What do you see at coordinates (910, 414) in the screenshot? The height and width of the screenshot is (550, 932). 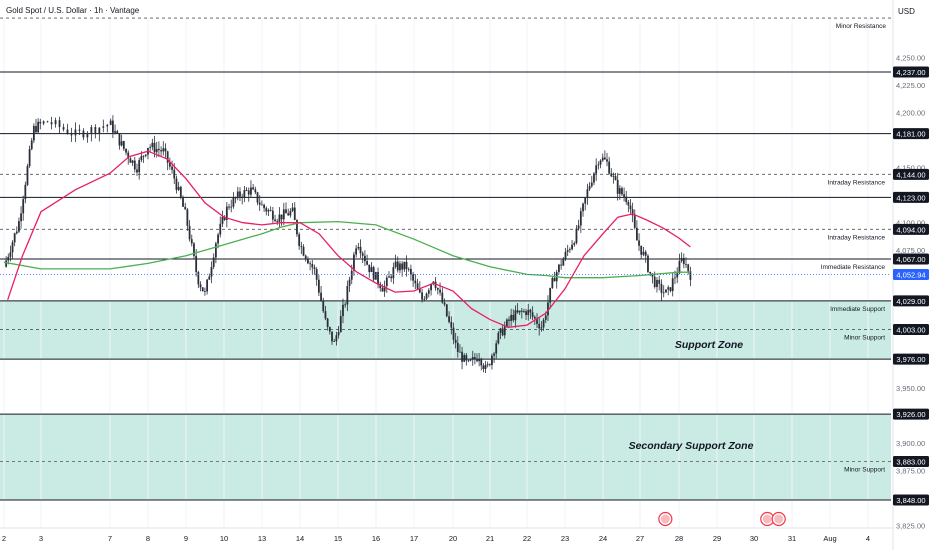 I see `level-price-label: 3,926.00` at bounding box center [910, 414].